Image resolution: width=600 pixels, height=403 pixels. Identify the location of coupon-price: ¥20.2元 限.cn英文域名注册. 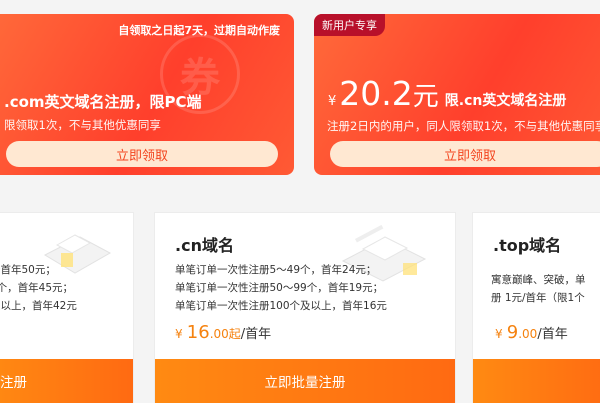
(447, 93).